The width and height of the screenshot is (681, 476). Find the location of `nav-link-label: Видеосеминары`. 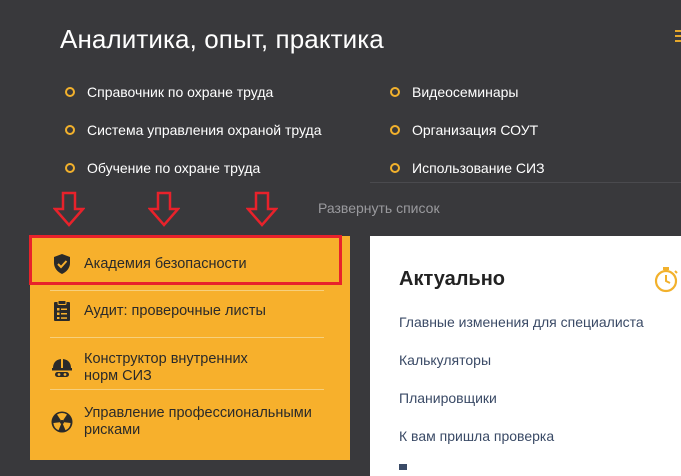

nav-link-label: Видеосеминары is located at coordinates (465, 92).